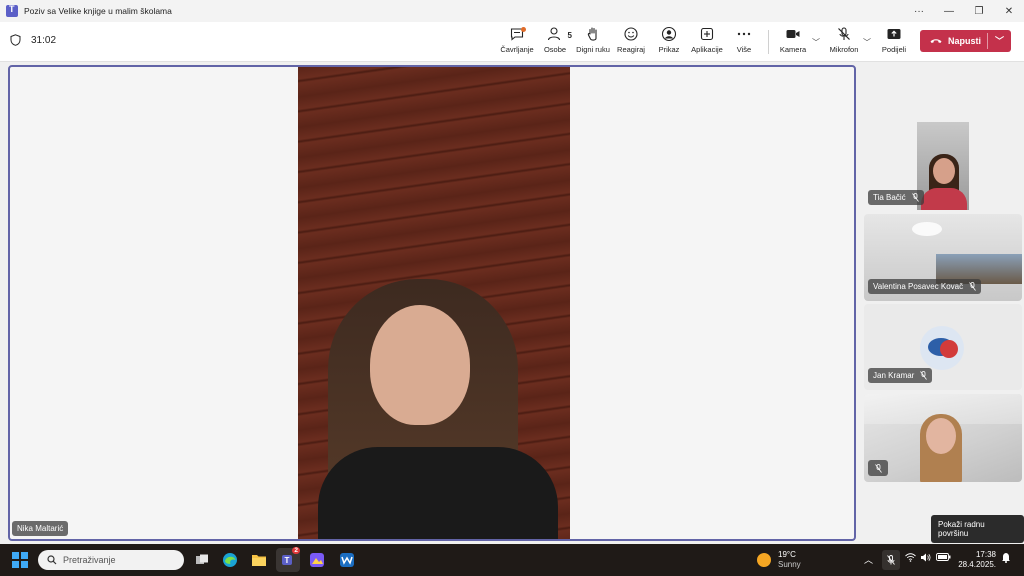 The image size is (1024, 576). Describe the element at coordinates (12, 10) in the screenshot. I see `teams-logo-icon` at that location.